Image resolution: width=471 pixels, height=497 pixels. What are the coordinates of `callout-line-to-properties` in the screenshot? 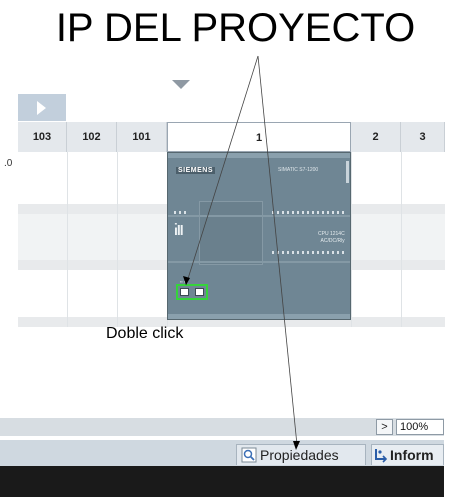 It's located at (277, 250).